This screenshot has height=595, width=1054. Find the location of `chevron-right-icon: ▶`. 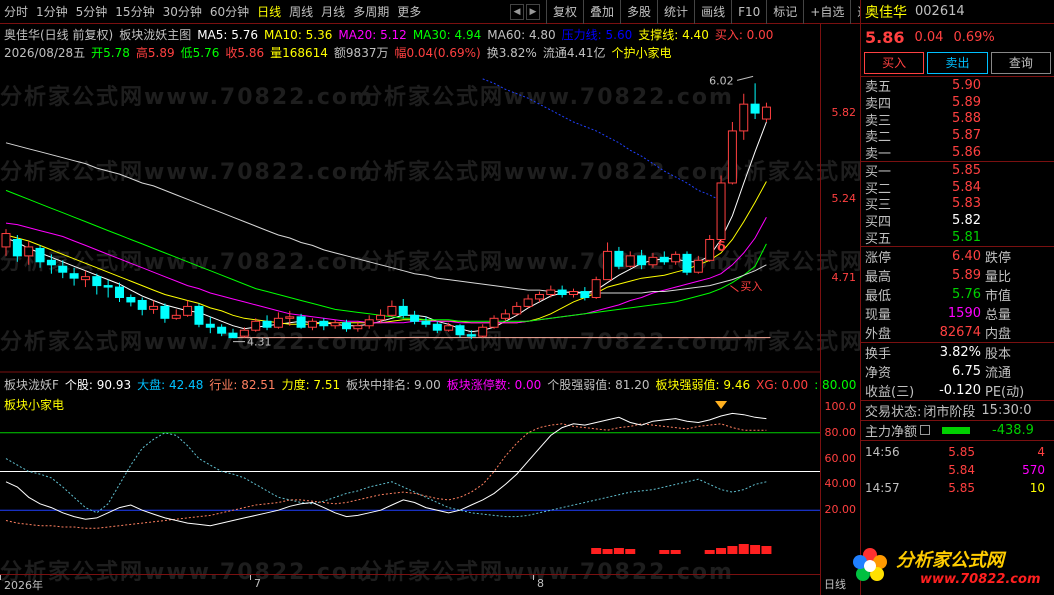

chevron-right-icon: ▶ is located at coordinates (533, 12).